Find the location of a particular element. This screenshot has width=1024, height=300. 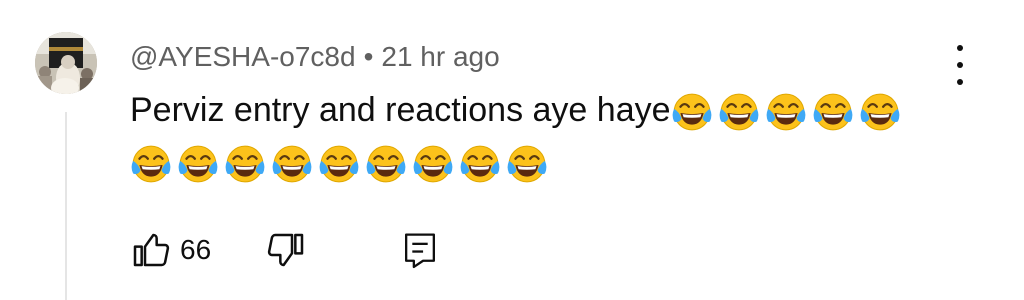

timestamp: 21 hr ago is located at coordinates (440, 57).